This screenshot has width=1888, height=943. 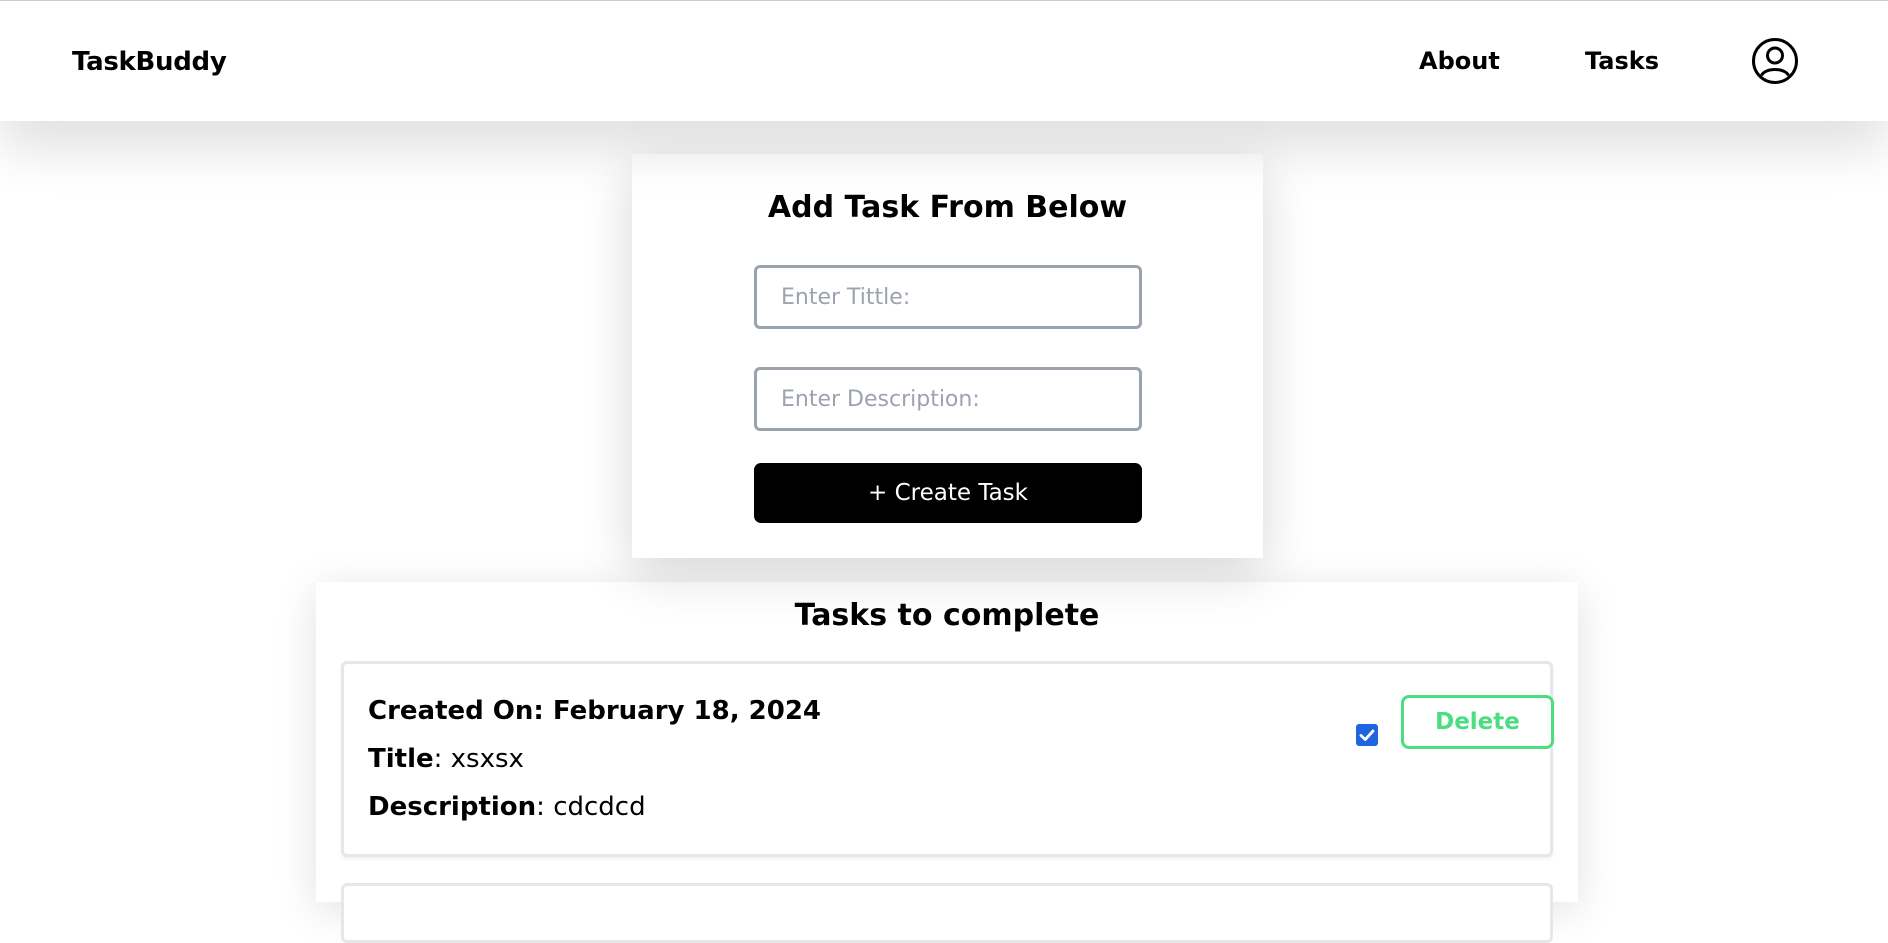 What do you see at coordinates (401, 759) in the screenshot?
I see `task-title-label: Title` at bounding box center [401, 759].